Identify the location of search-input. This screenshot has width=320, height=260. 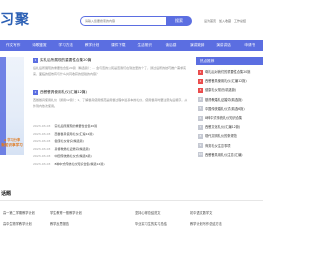
(123, 21).